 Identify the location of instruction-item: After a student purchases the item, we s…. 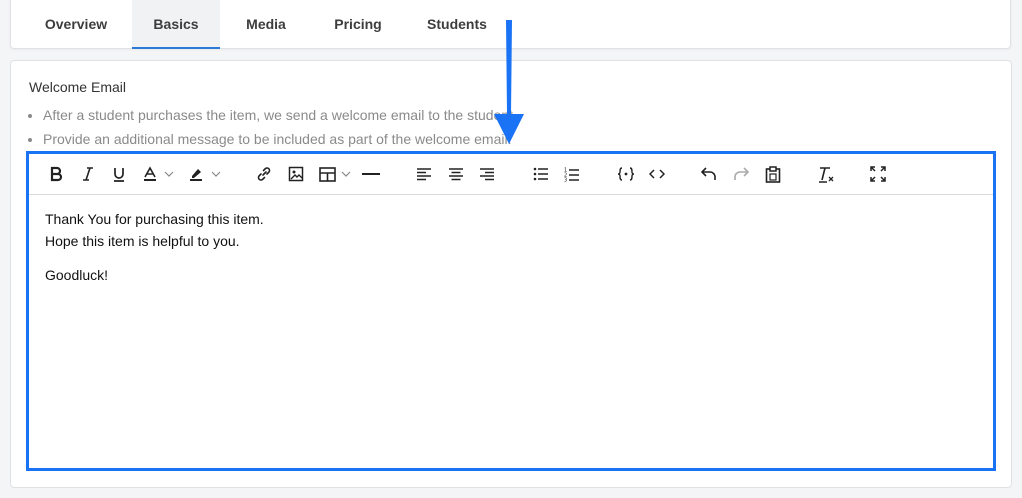
(280, 115).